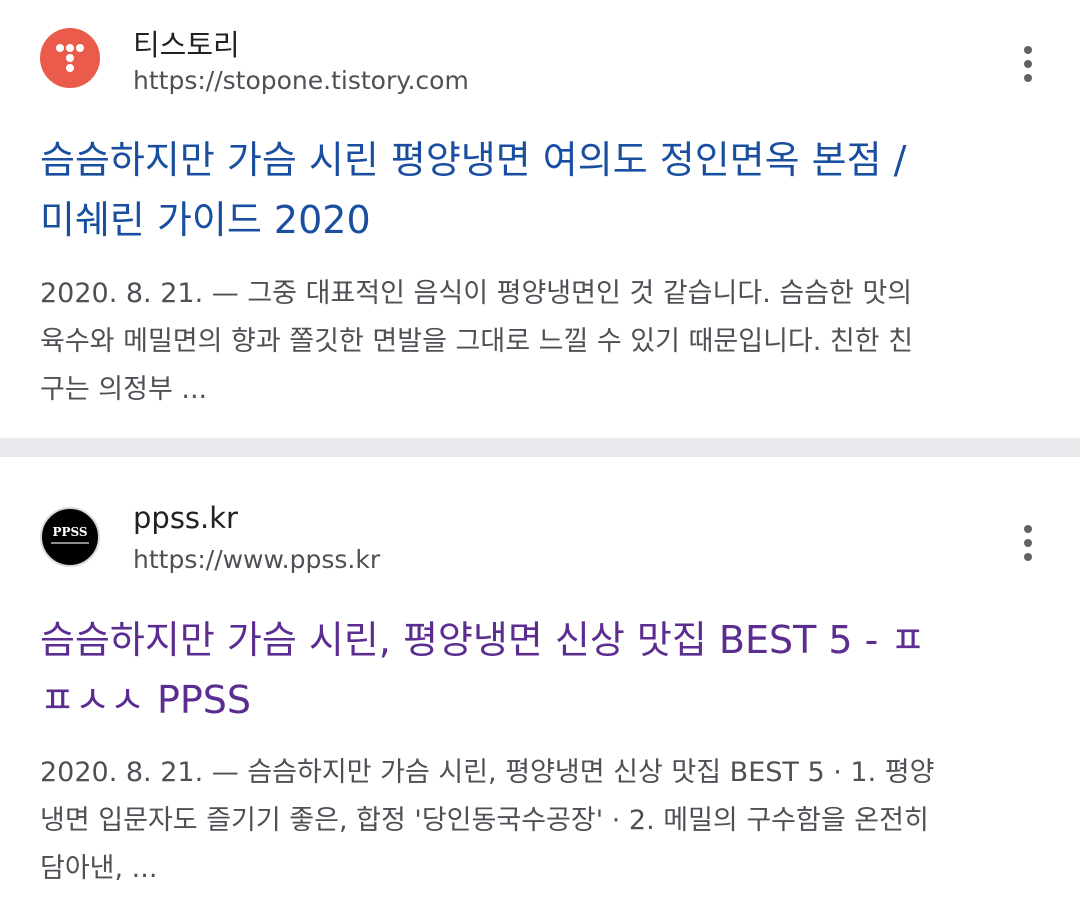  Describe the element at coordinates (301, 80) in the screenshot. I see `site-url: https://stopone.tistory.com` at that location.